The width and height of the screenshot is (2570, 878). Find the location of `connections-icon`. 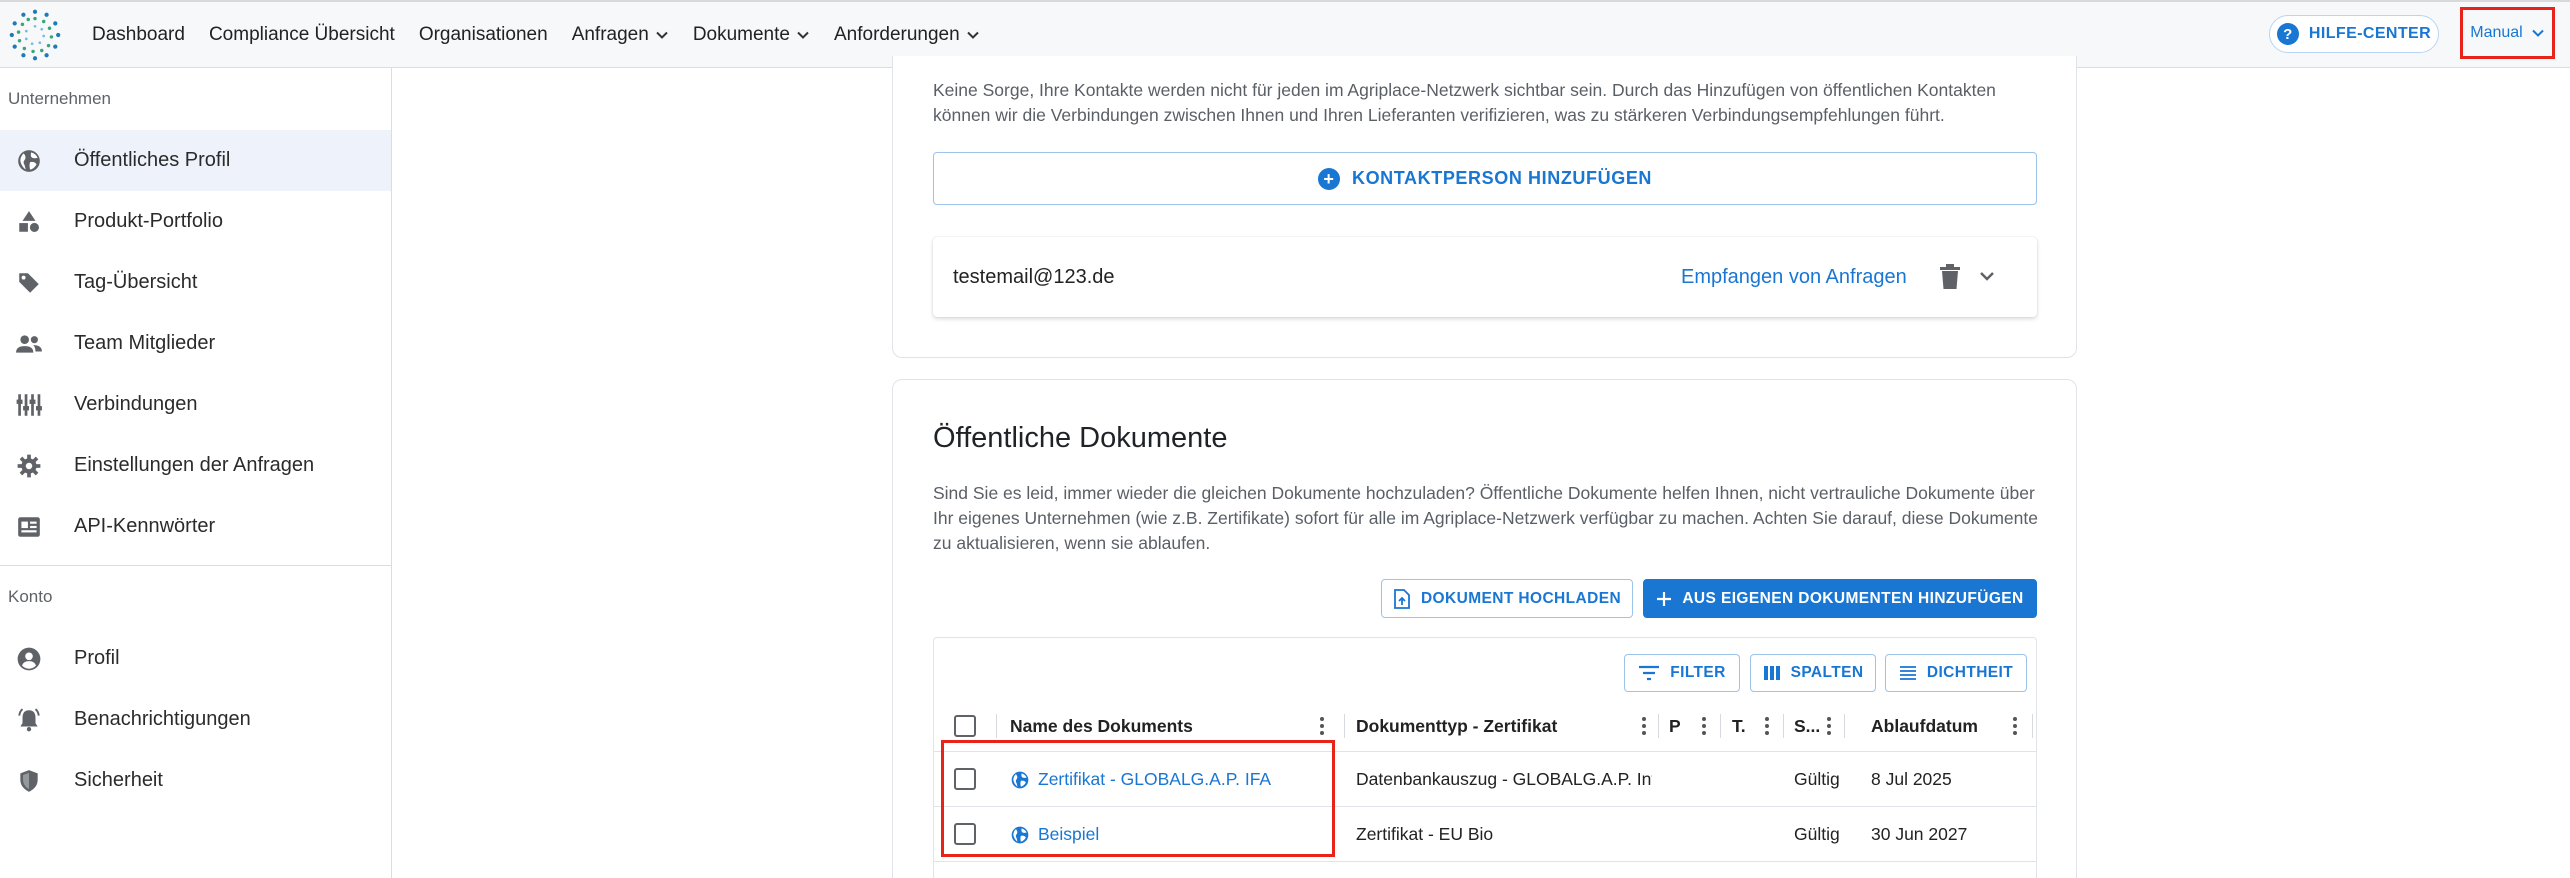

connections-icon is located at coordinates (29, 405).